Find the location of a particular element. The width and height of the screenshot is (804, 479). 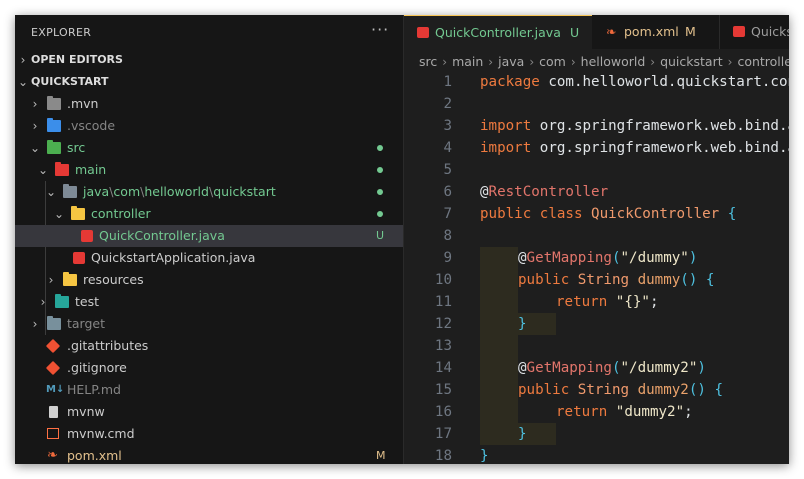

line-number: 18 is located at coordinates (443, 456).